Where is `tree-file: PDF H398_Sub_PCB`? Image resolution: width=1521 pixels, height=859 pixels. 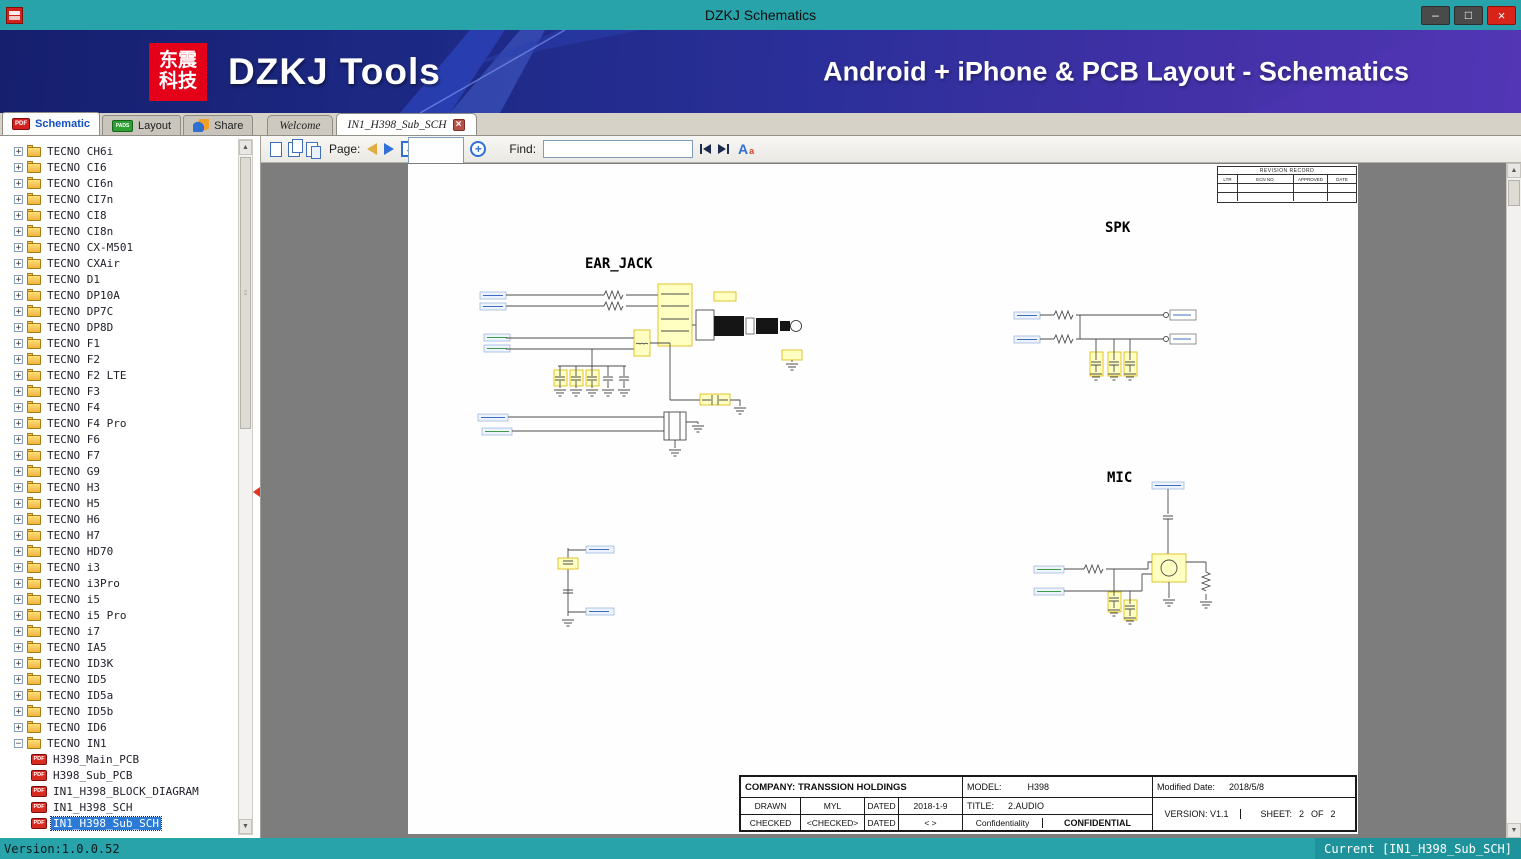 tree-file: PDF H398_Sub_PCB is located at coordinates (117, 775).